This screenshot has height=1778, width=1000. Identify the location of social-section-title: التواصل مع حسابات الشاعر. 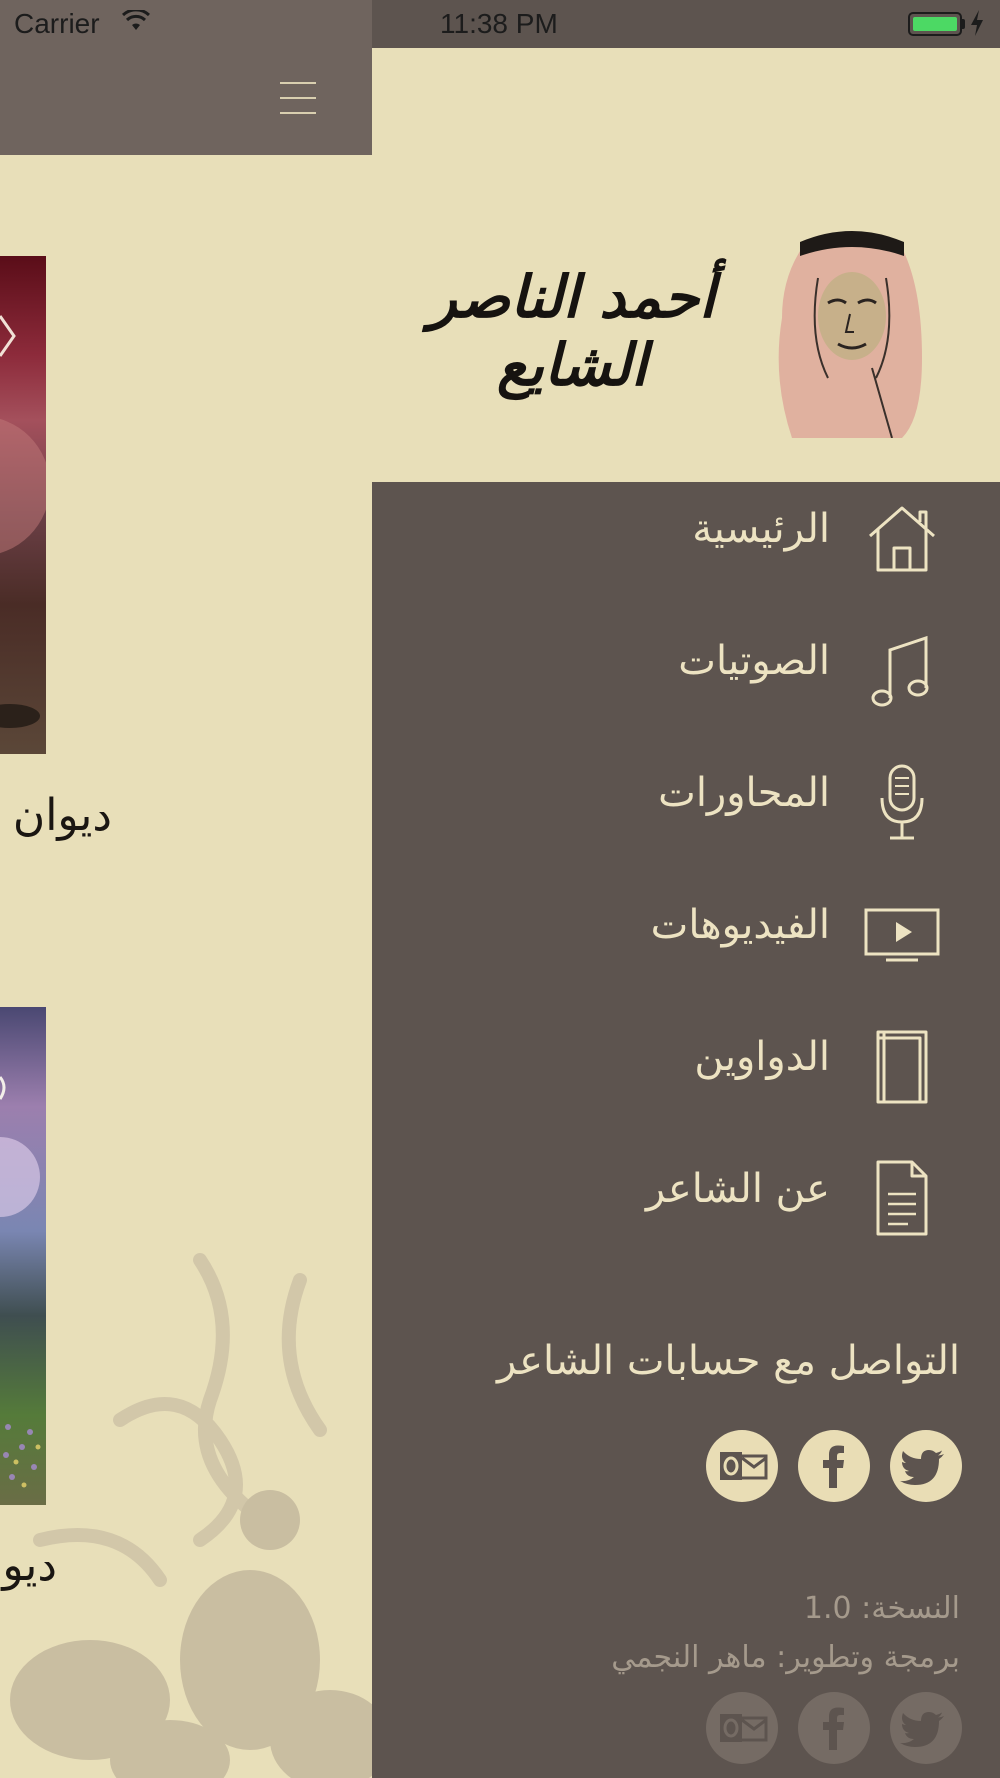
(728, 1361).